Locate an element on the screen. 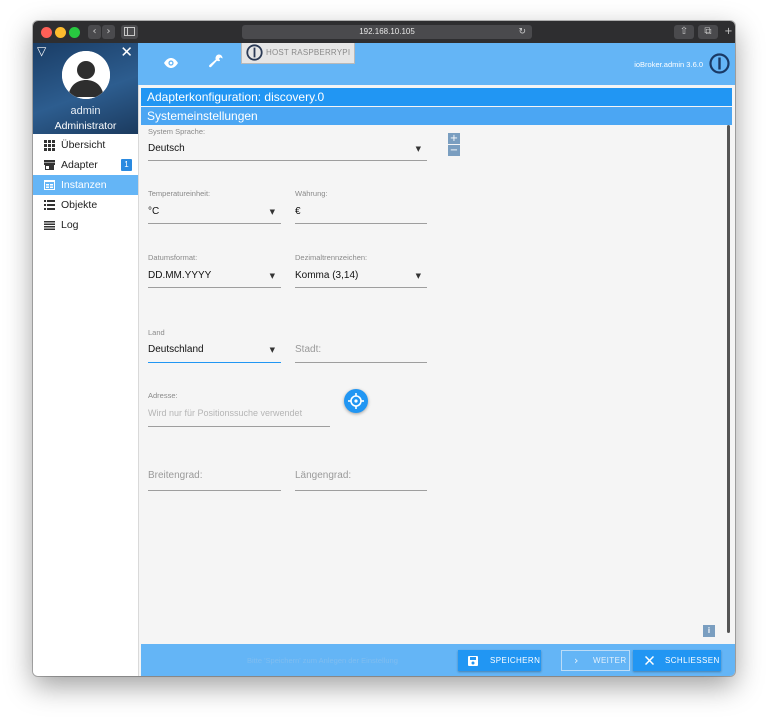 The width and height of the screenshot is (768, 719). user-name: admin is located at coordinates (85, 111).